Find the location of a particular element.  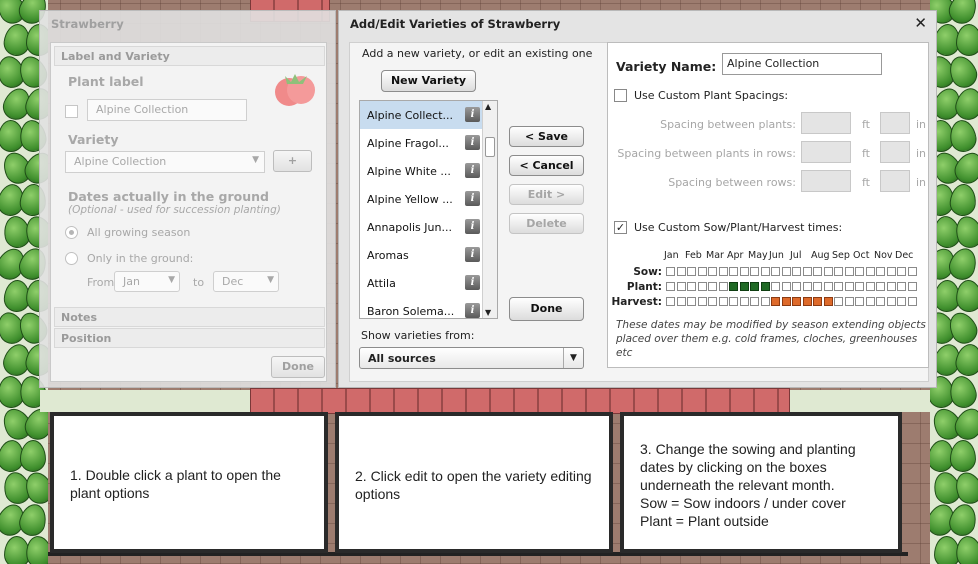

list-item: Alpine Yellow ... i is located at coordinates (421, 199).